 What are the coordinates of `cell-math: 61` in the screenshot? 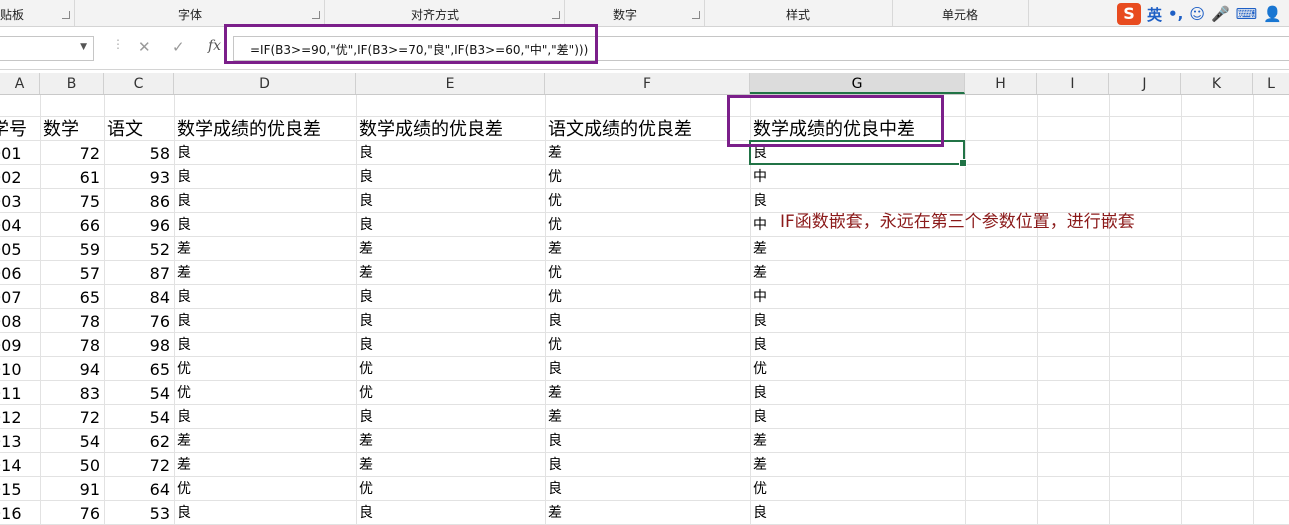 It's located at (70, 177).